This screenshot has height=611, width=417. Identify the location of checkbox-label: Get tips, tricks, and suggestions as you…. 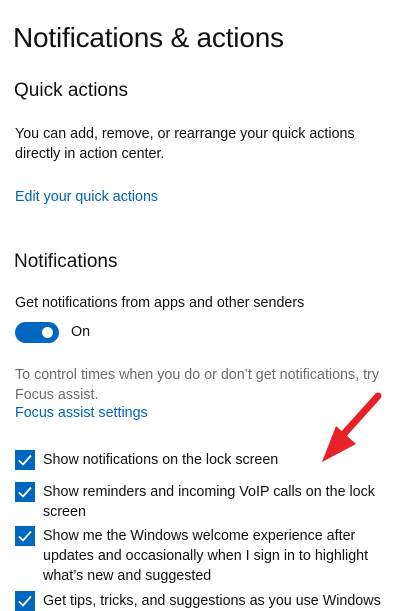
(212, 601).